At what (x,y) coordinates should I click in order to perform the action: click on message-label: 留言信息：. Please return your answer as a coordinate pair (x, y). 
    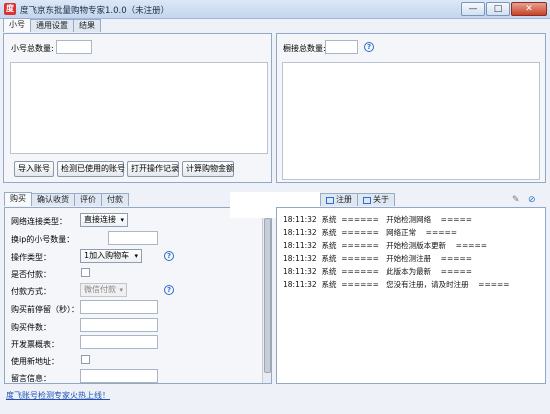
    Looking at the image, I should click on (31, 378).